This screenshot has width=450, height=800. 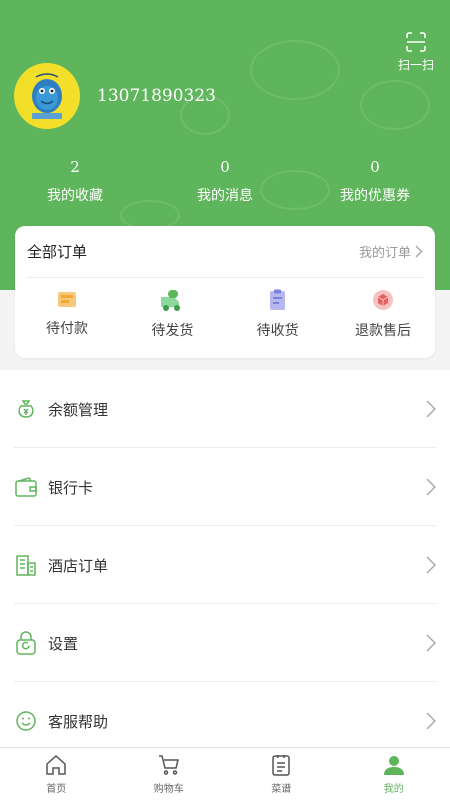 I want to click on menu-item-customer-service: 客服帮助, so click(x=225, y=714).